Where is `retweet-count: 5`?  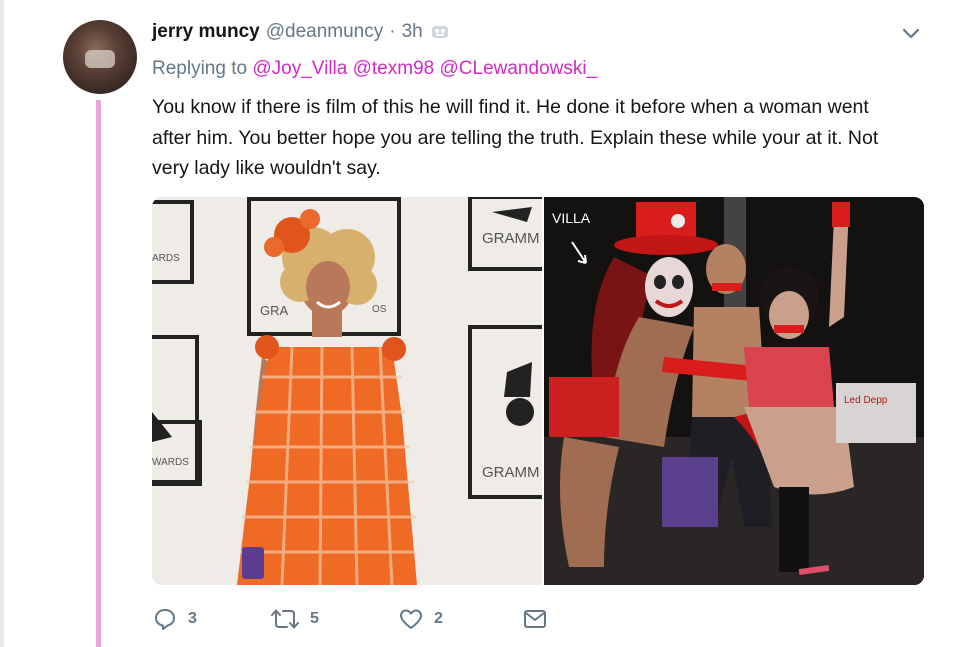
retweet-count: 5 is located at coordinates (314, 618).